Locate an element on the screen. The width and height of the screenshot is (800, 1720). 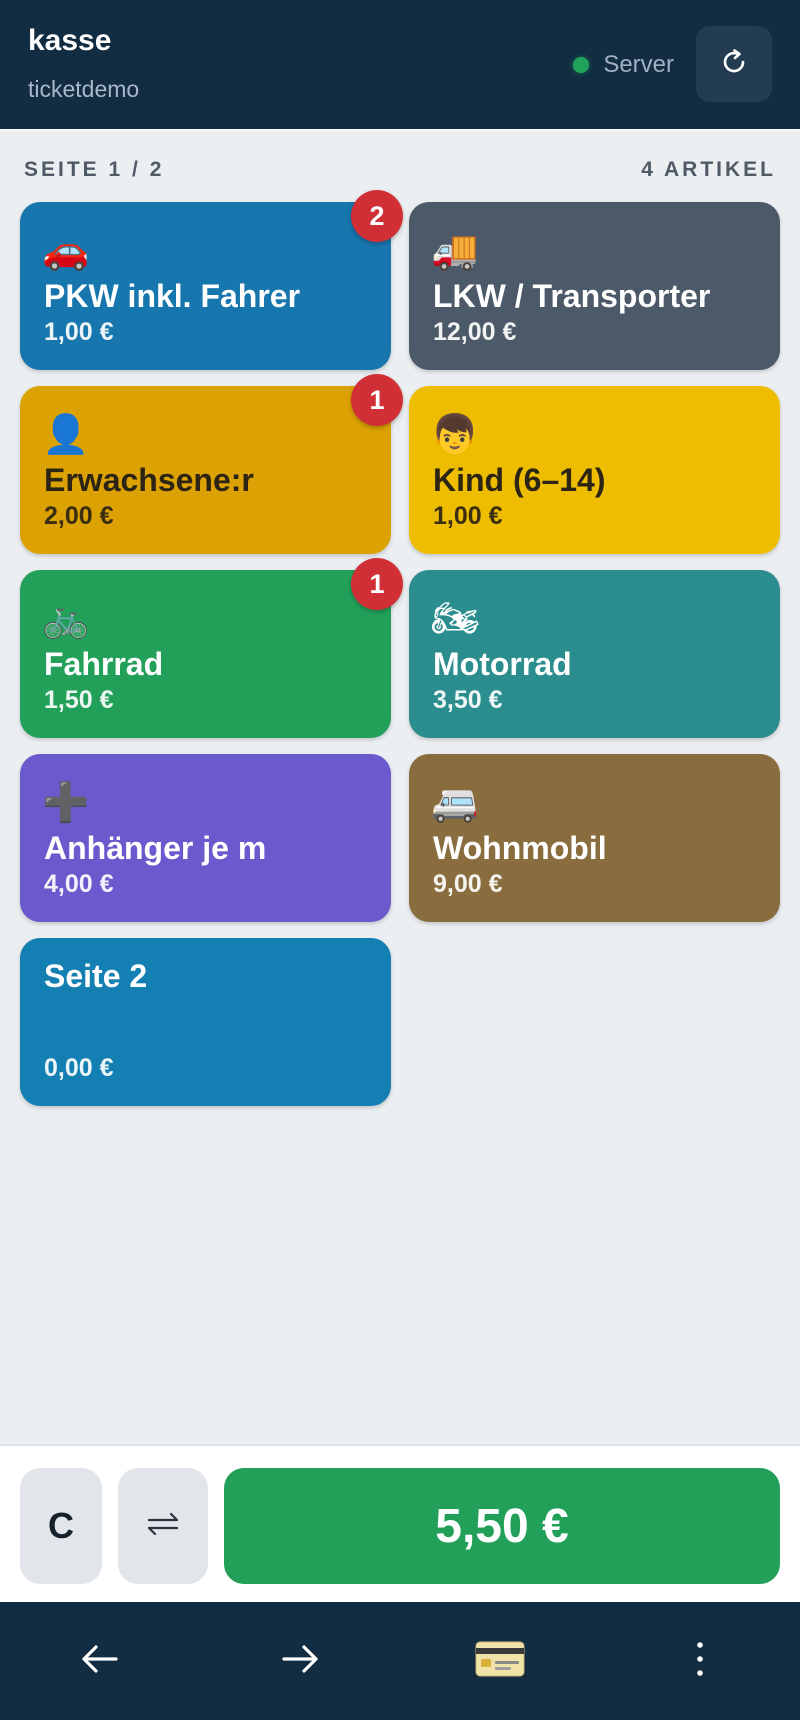
product-tile: ➕ Anhänger je m 4,00 € is located at coordinates (205, 838).